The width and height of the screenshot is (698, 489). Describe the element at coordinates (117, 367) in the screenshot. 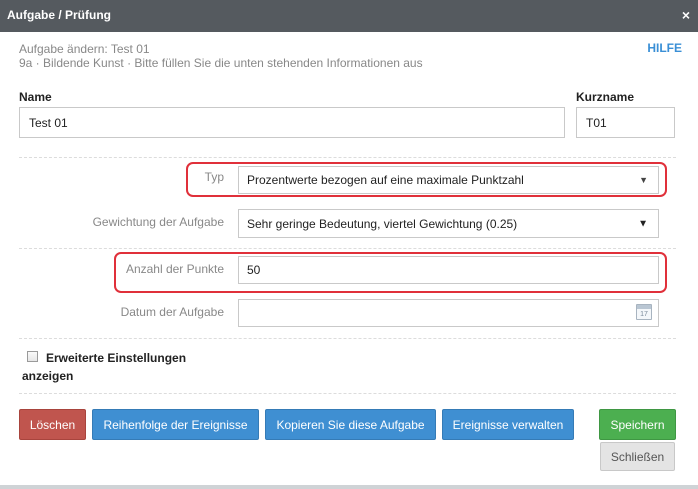

I see `advanced-settings-label: Erweiterte Einstellungen anzeigen` at that location.